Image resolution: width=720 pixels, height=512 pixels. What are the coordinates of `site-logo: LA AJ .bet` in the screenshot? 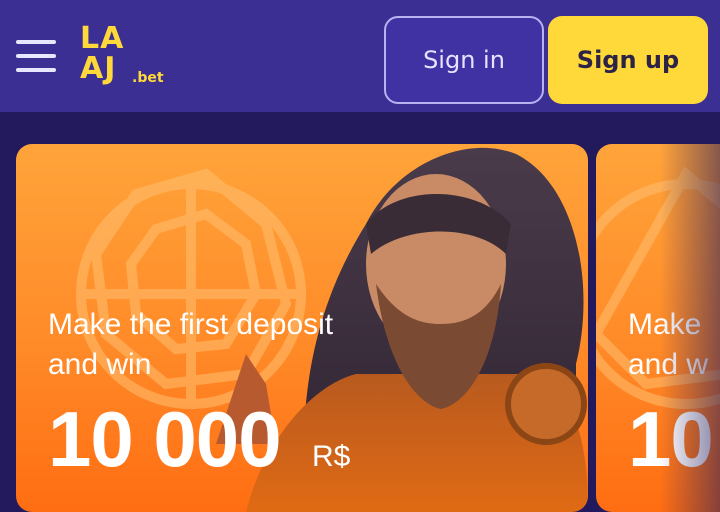 It's located at (125, 56).